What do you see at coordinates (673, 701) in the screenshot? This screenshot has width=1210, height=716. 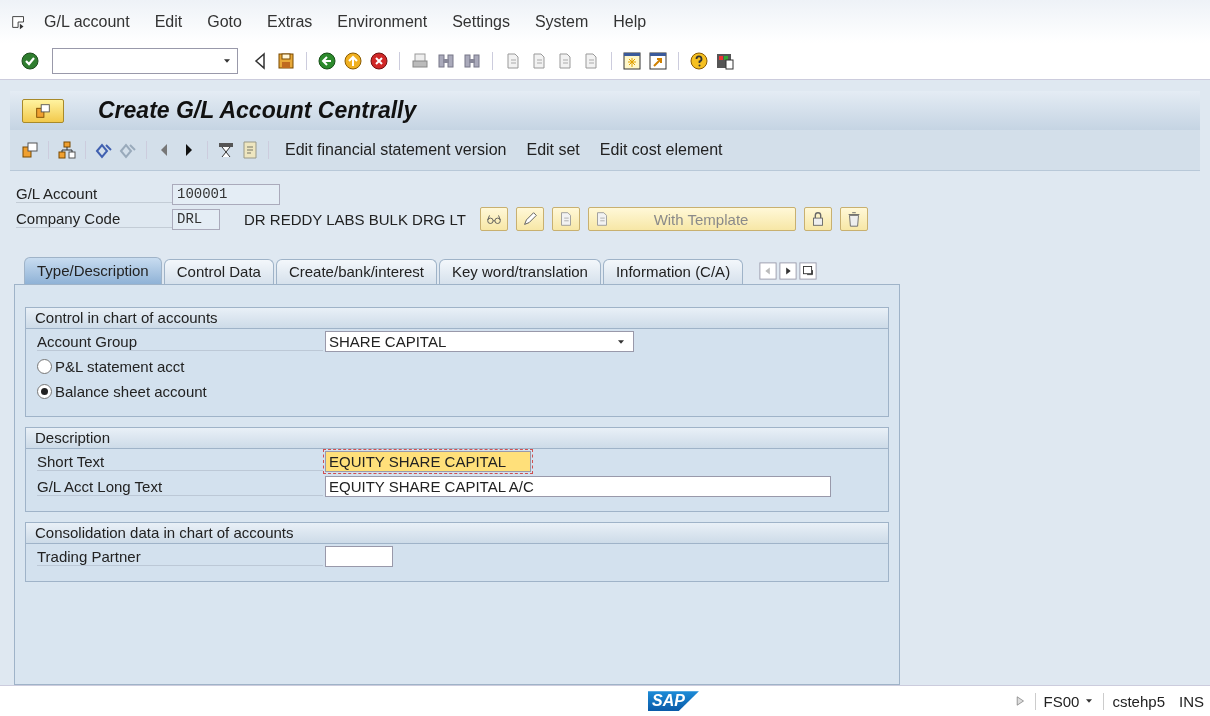 I see `logo: SAP` at bounding box center [673, 701].